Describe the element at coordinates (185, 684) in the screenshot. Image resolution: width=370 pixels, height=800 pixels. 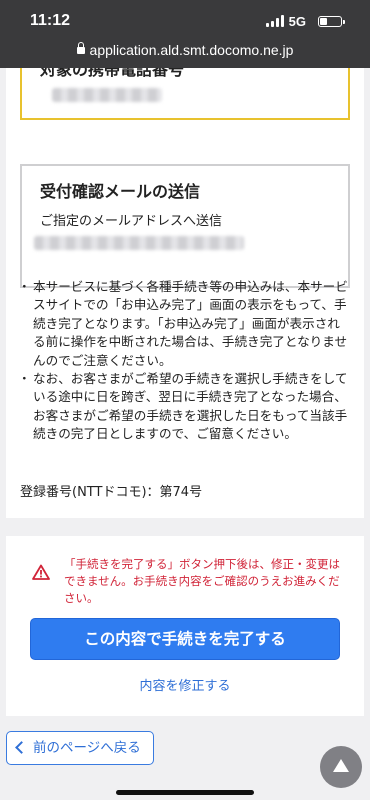
I see `modify-link: 内容を修正する` at that location.